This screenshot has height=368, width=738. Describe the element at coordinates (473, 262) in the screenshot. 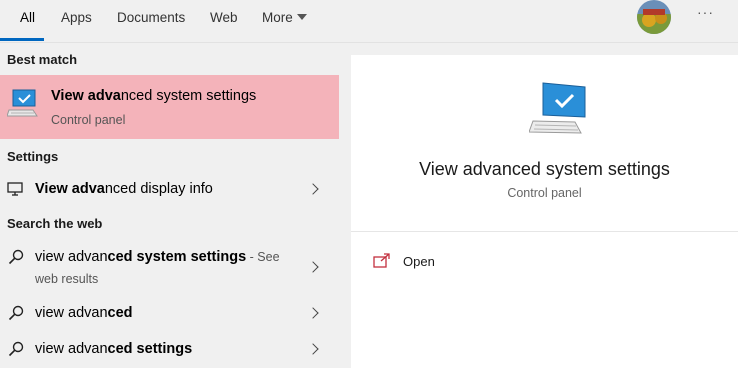

I see `open-action: Open` at that location.